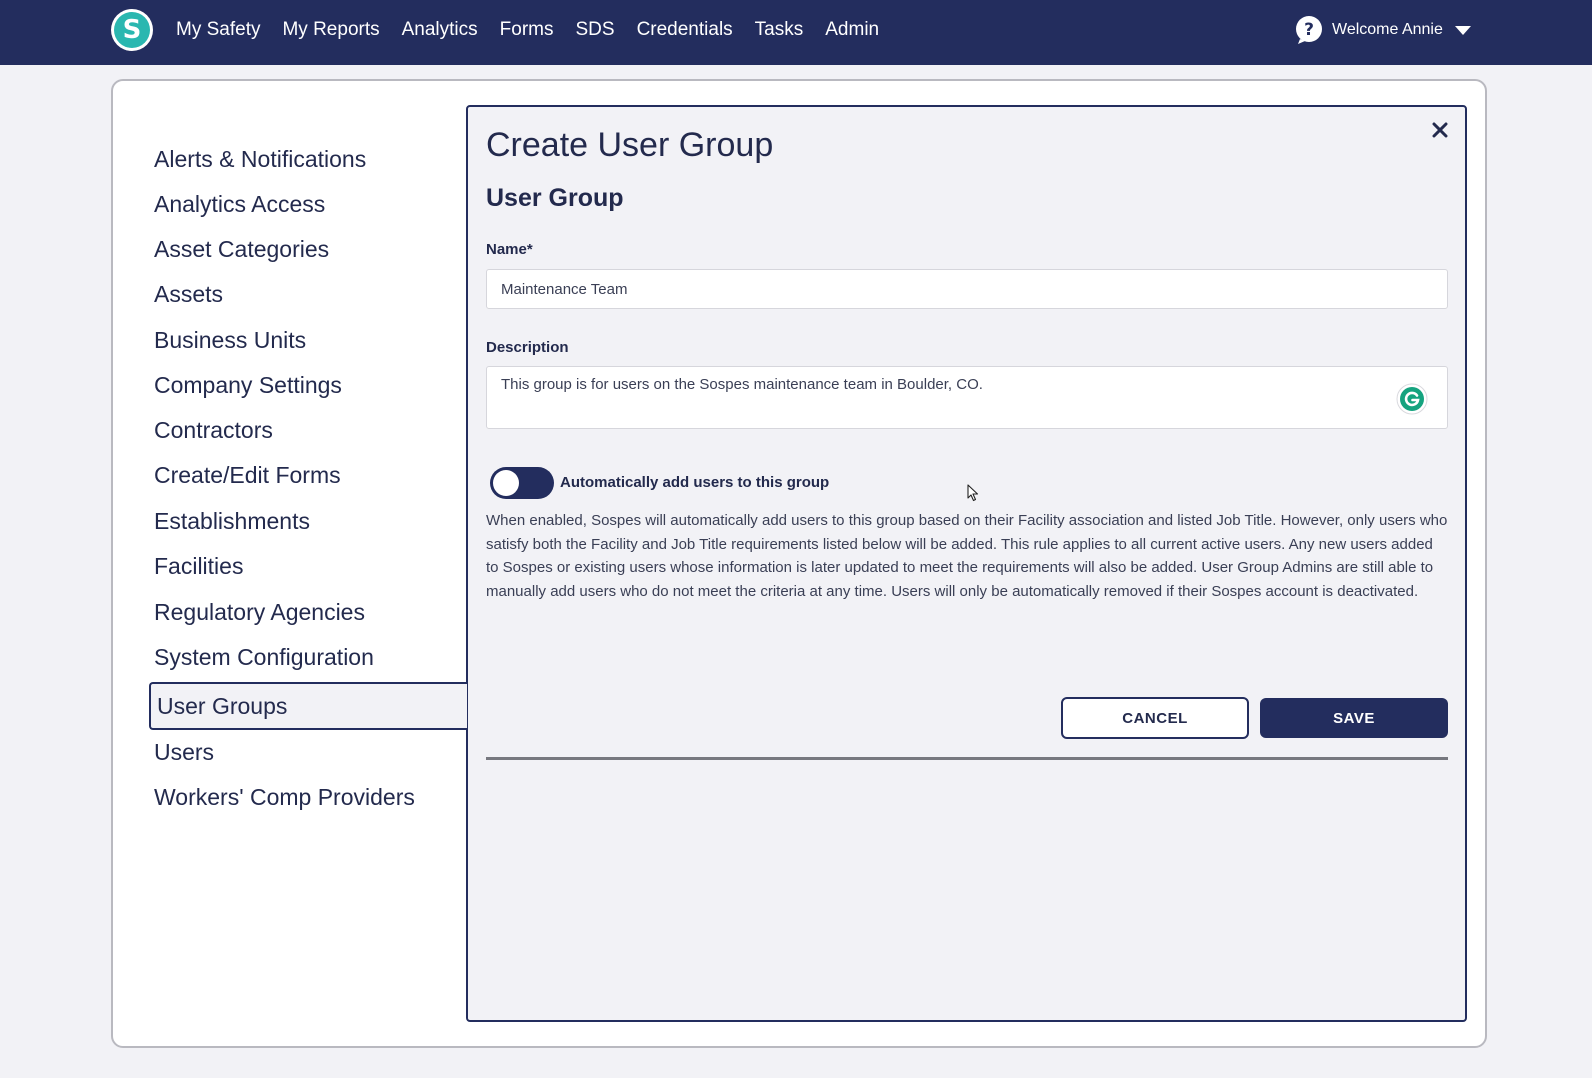 The height and width of the screenshot is (1078, 1592). I want to click on sidebar-item-analytics-access: Analytics Access, so click(239, 204).